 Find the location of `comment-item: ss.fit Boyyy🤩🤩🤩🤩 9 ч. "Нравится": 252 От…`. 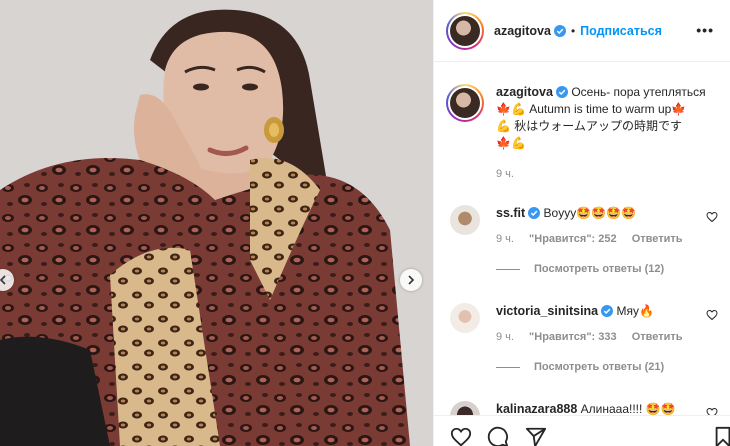

comment-item: ss.fit Boyyy🤩🤩🤩🤩 9 ч. "Нравится": 252 От… is located at coordinates (586, 240).